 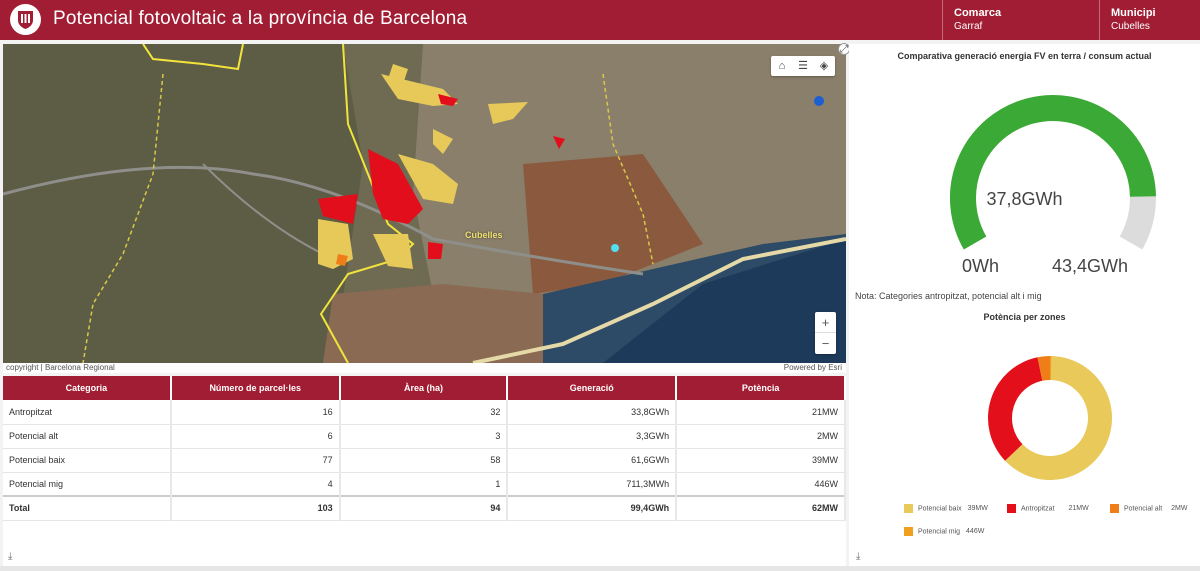 I want to click on table-total-row: Total 103 94 99,4GWh 62MW, so click(x=424, y=508).